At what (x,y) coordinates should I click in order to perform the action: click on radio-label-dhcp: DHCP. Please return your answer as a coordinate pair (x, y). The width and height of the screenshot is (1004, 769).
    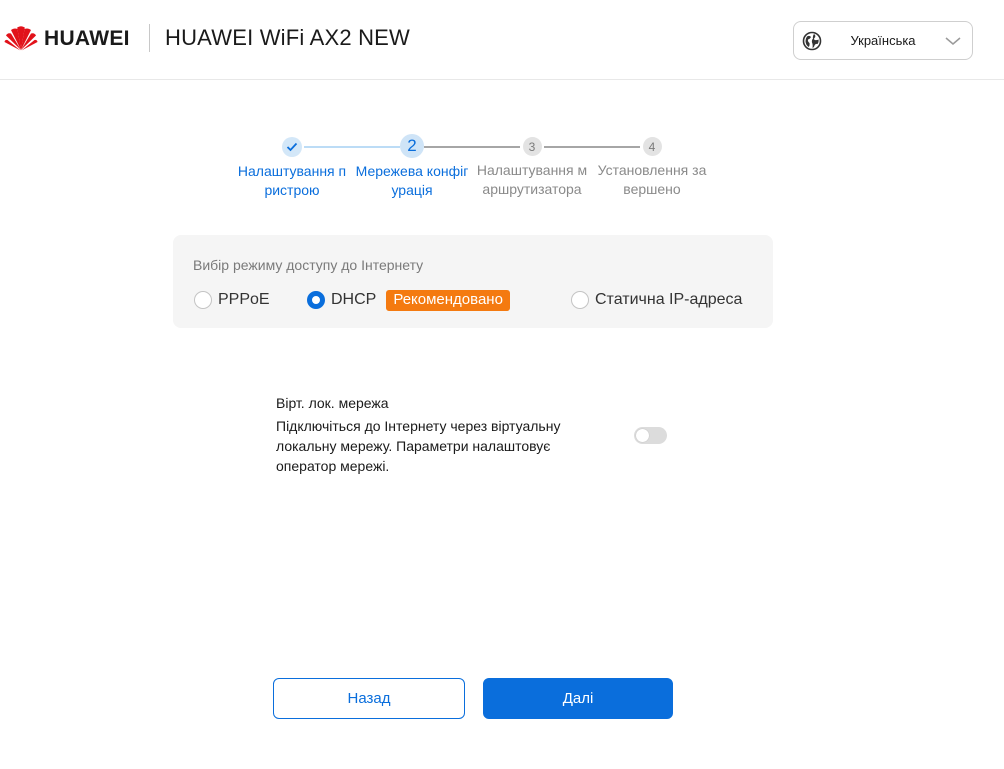
    Looking at the image, I should click on (354, 299).